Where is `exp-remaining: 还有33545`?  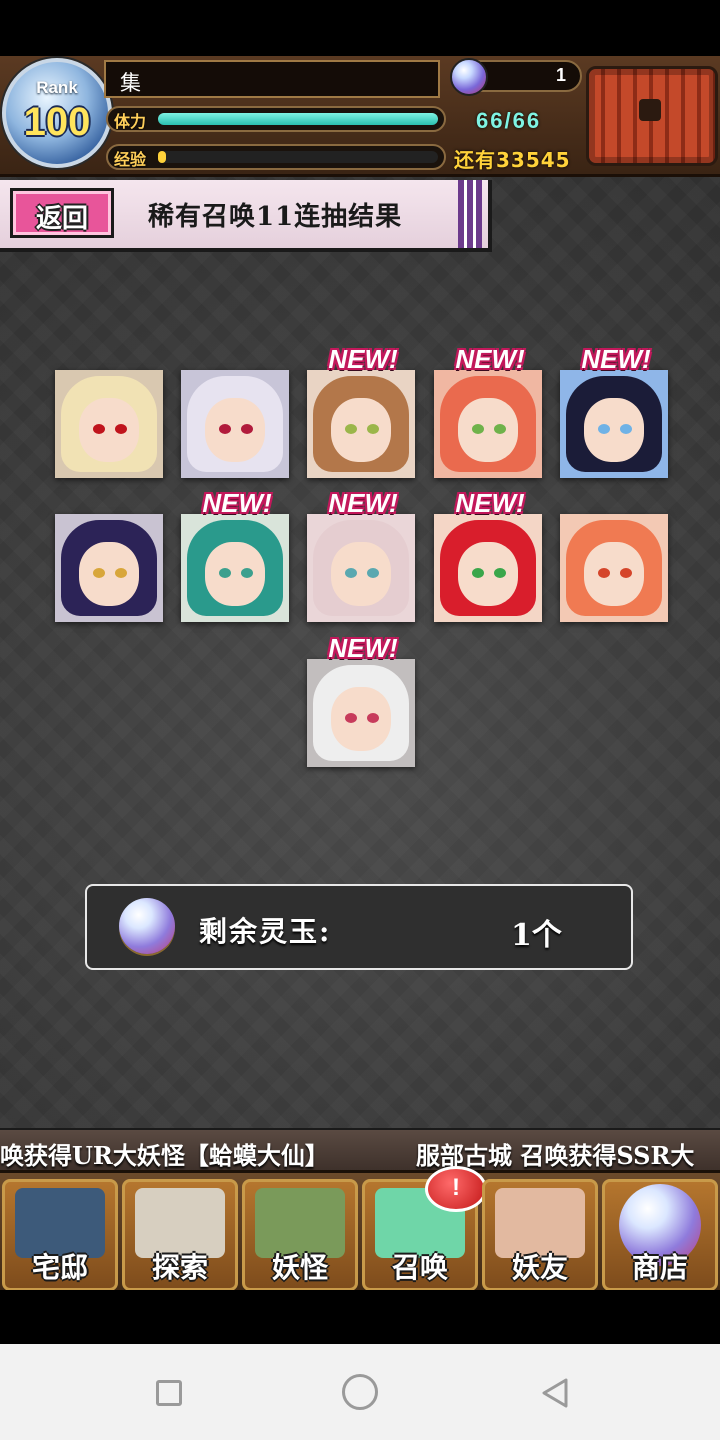
exp-remaining: 还有33545 is located at coordinates (512, 160).